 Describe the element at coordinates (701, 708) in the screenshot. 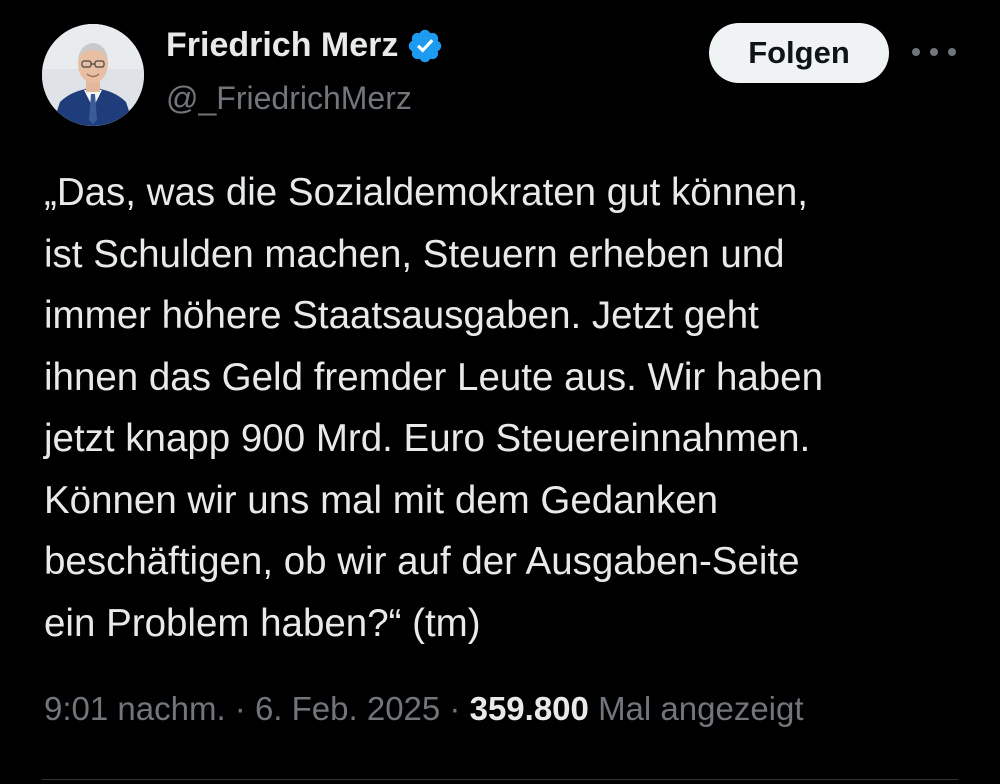

I see `views-label: Mal angezeigt` at that location.